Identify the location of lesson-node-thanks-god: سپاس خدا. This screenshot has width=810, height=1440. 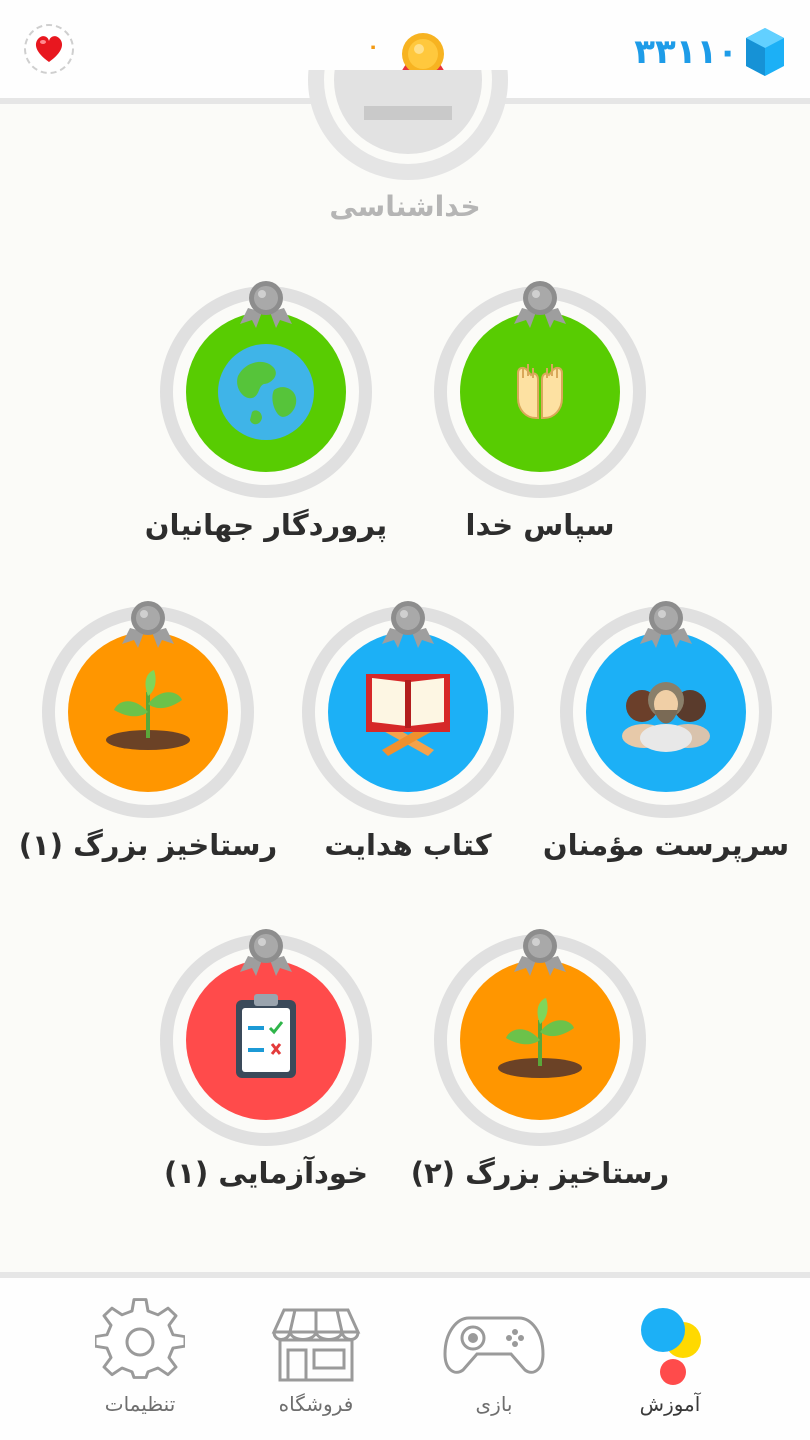
(540, 411).